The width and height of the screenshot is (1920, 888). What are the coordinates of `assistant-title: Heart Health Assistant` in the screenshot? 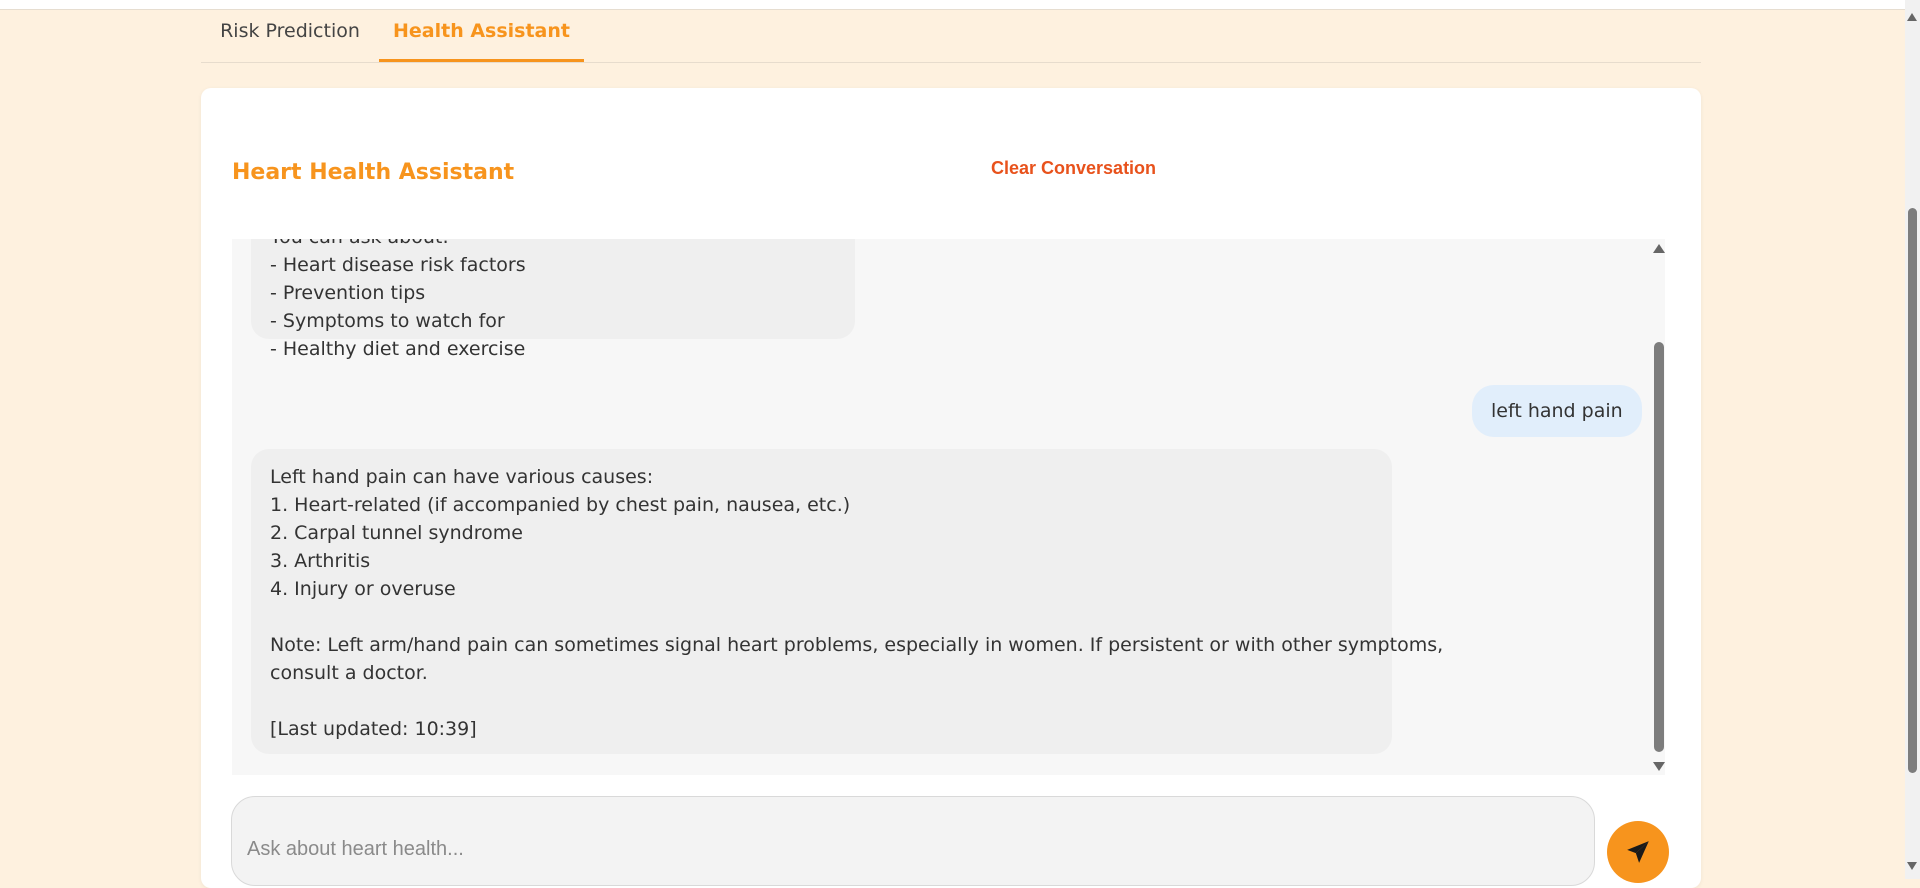 It's located at (373, 172).